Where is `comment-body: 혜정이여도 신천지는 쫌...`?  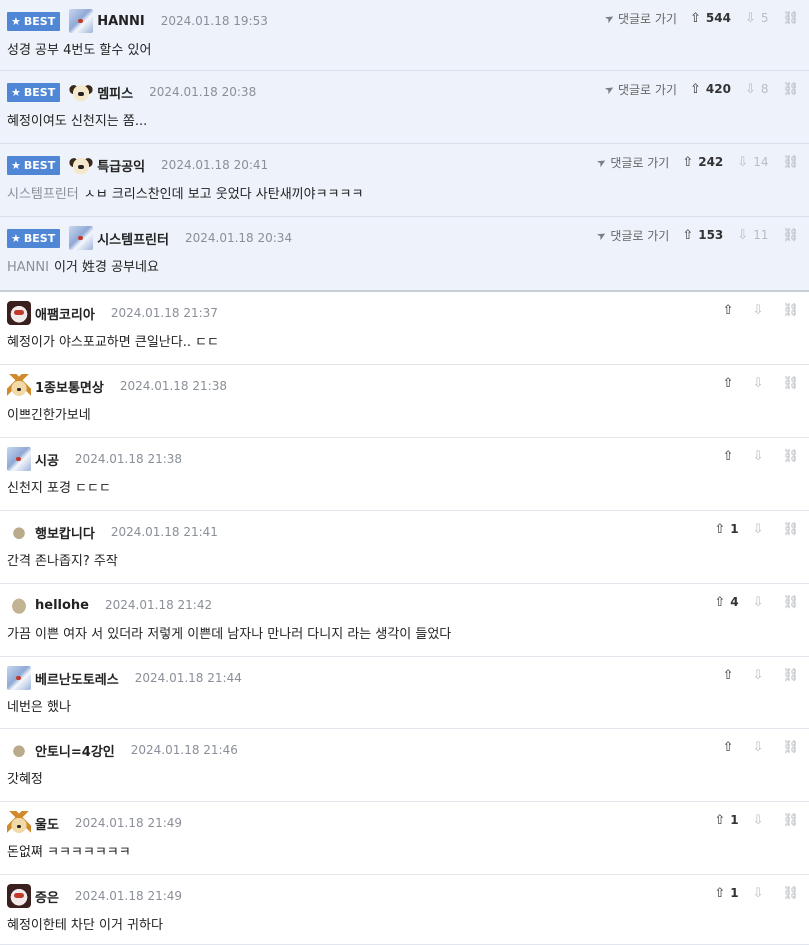
comment-body: 혜정이여도 신천지는 쫌... is located at coordinates (77, 119).